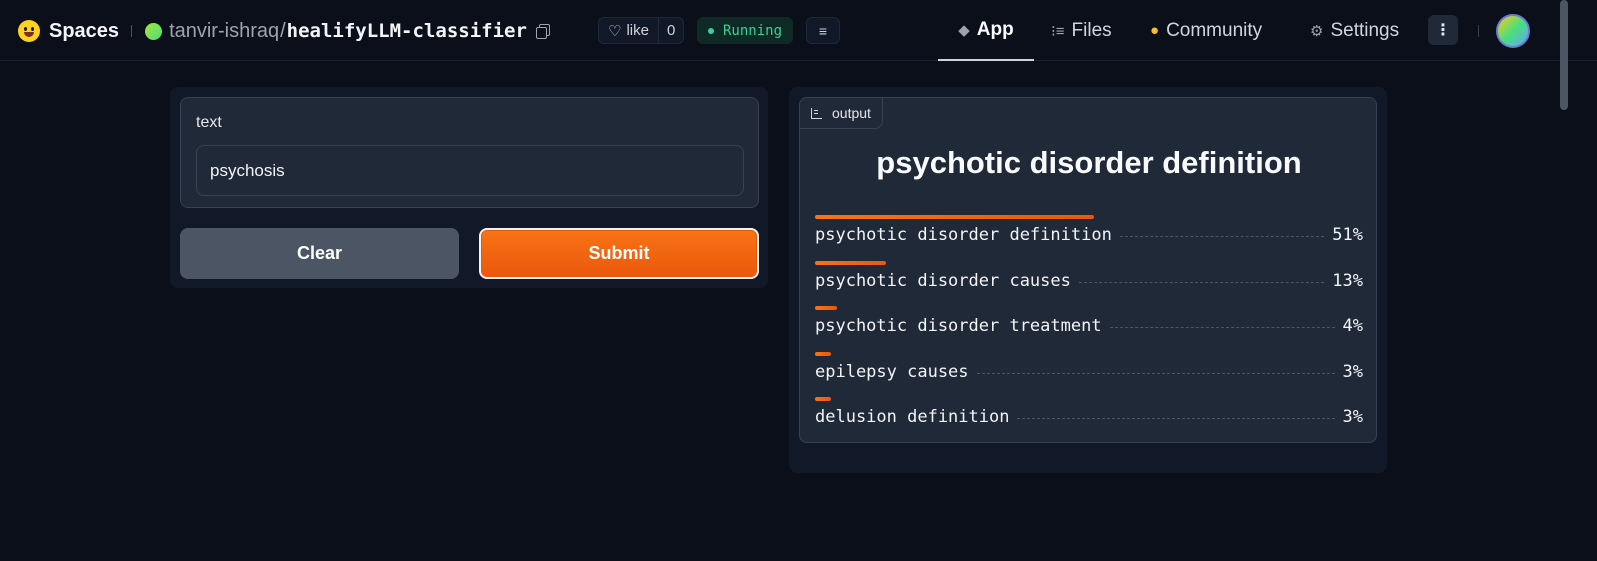 The image size is (1597, 561). What do you see at coordinates (1317, 31) in the screenshot?
I see `gear-icon: ⚙` at bounding box center [1317, 31].